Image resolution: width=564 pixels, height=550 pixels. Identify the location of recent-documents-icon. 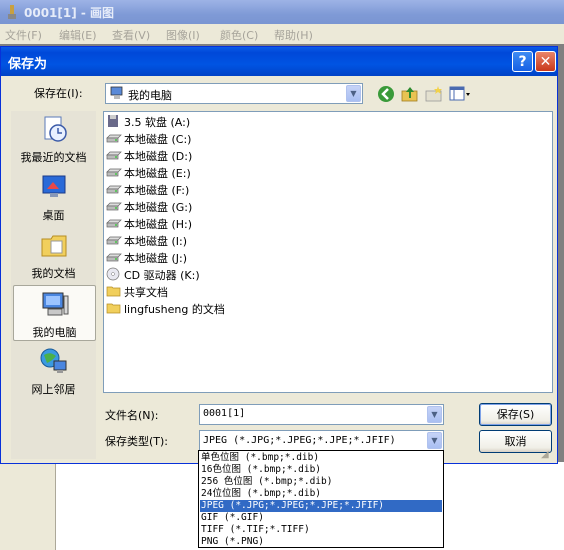
(55, 129).